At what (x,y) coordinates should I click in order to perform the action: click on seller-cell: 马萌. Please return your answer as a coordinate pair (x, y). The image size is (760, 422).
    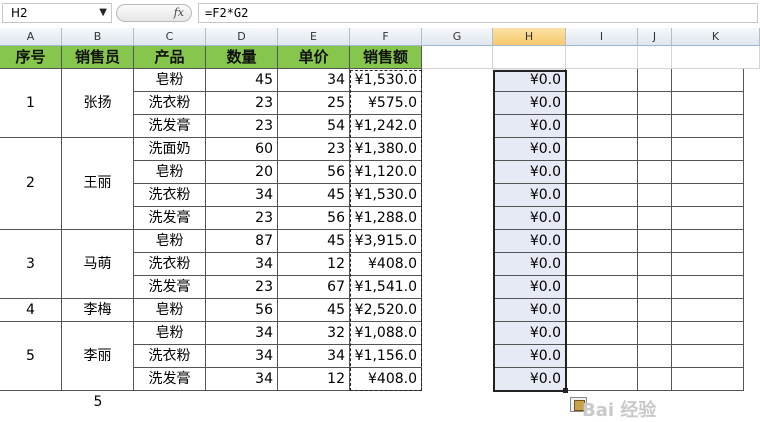
    Looking at the image, I should click on (98, 264).